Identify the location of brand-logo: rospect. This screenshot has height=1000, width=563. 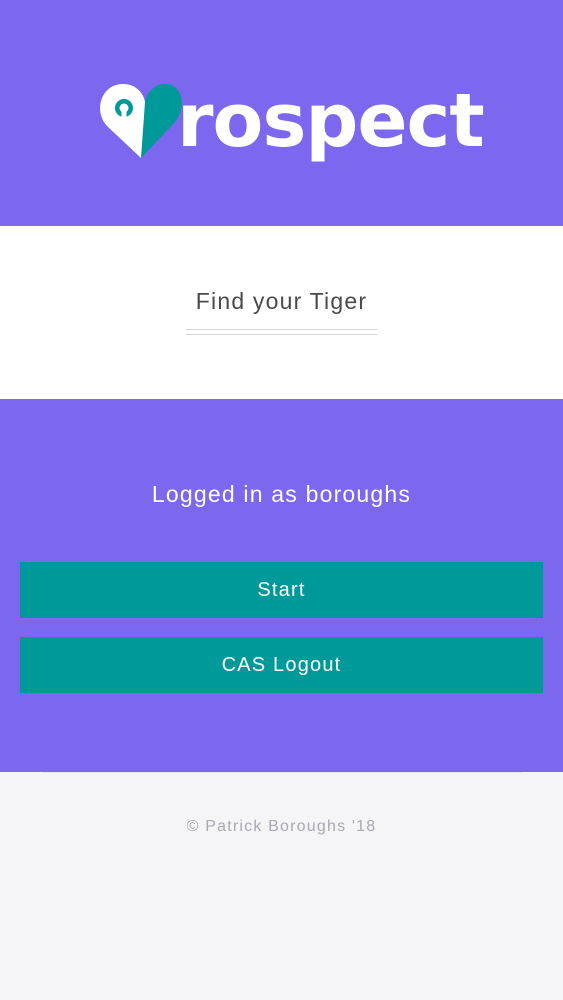
(291, 121).